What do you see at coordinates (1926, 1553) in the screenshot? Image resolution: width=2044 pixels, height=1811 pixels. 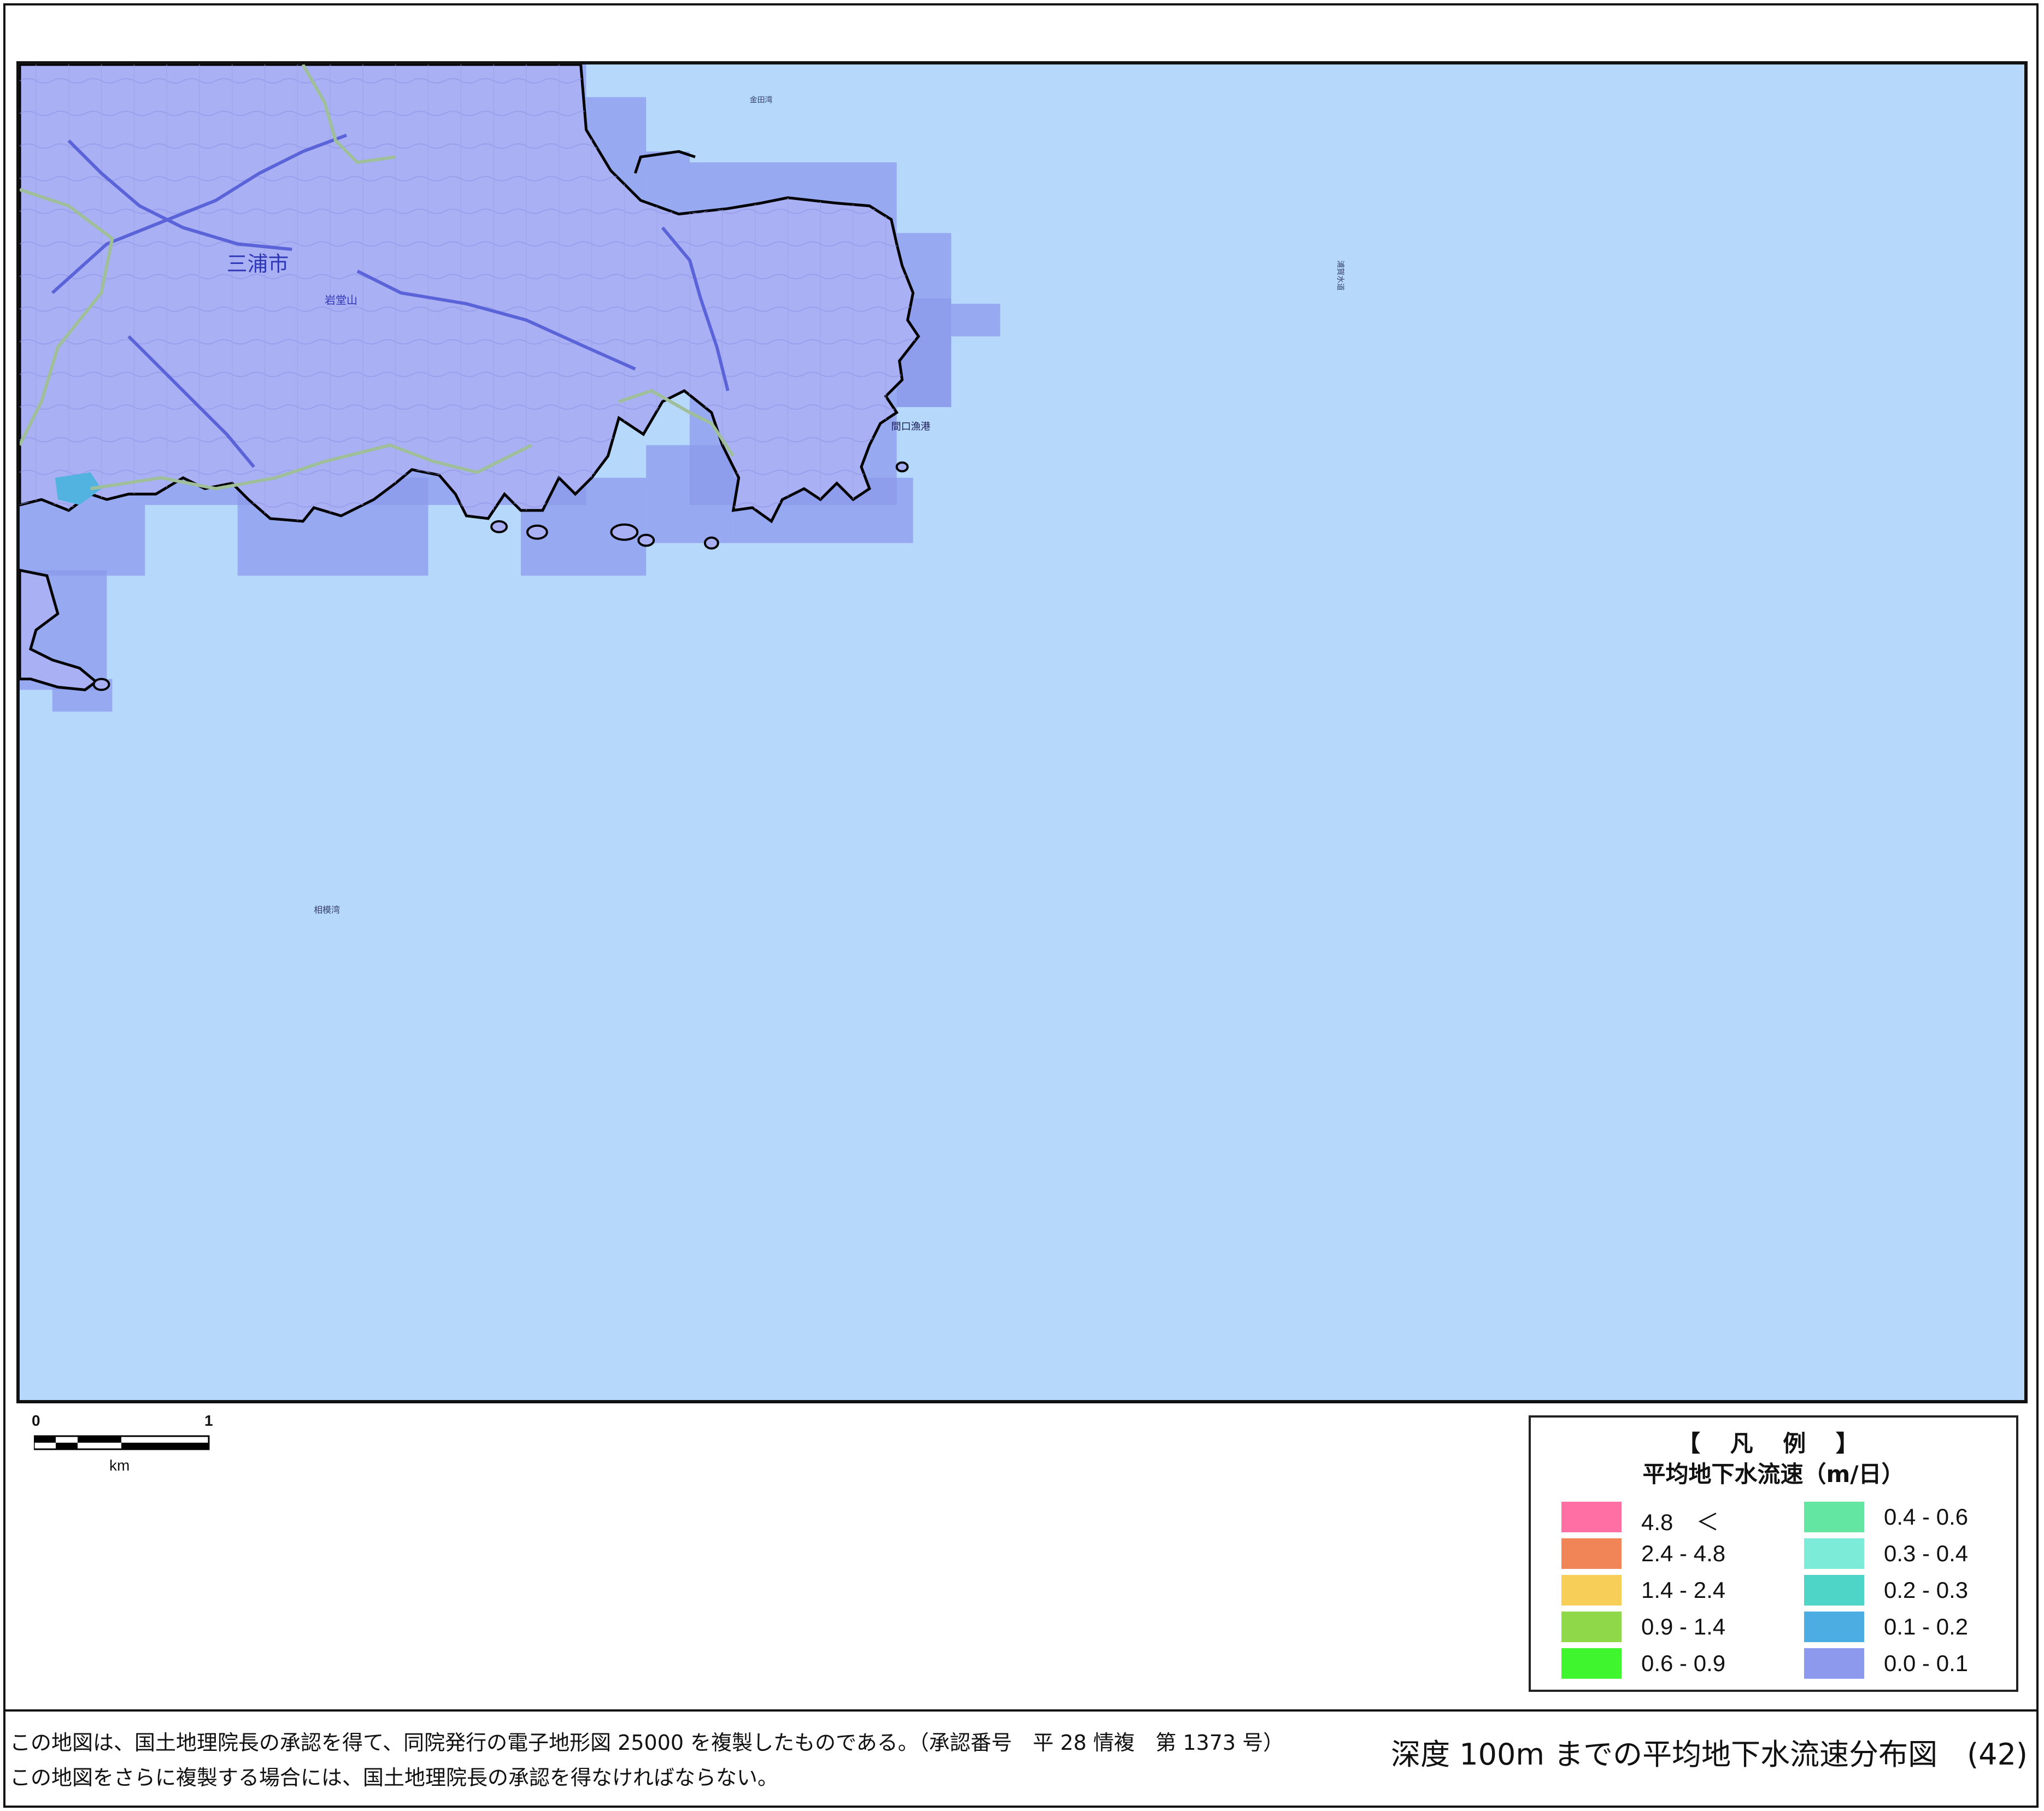 I see `legend-label: 0.3 ‐ 0.4` at bounding box center [1926, 1553].